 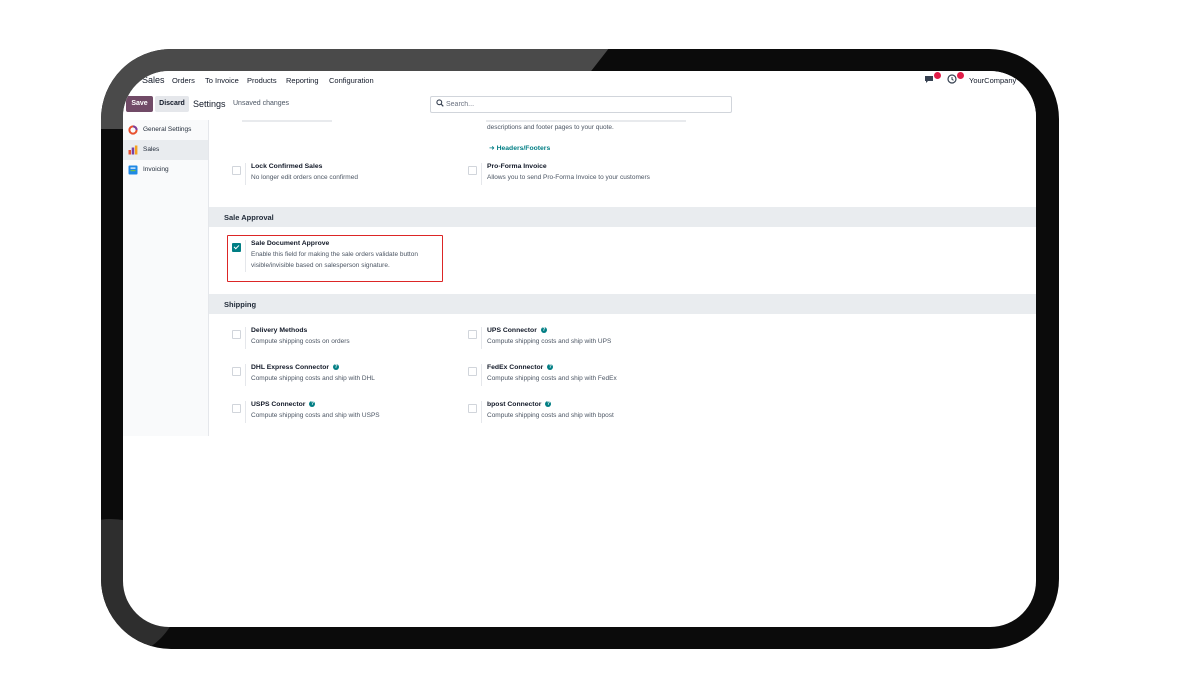 I want to click on setting-title: Pro-Forma Invoice, so click(x=517, y=166).